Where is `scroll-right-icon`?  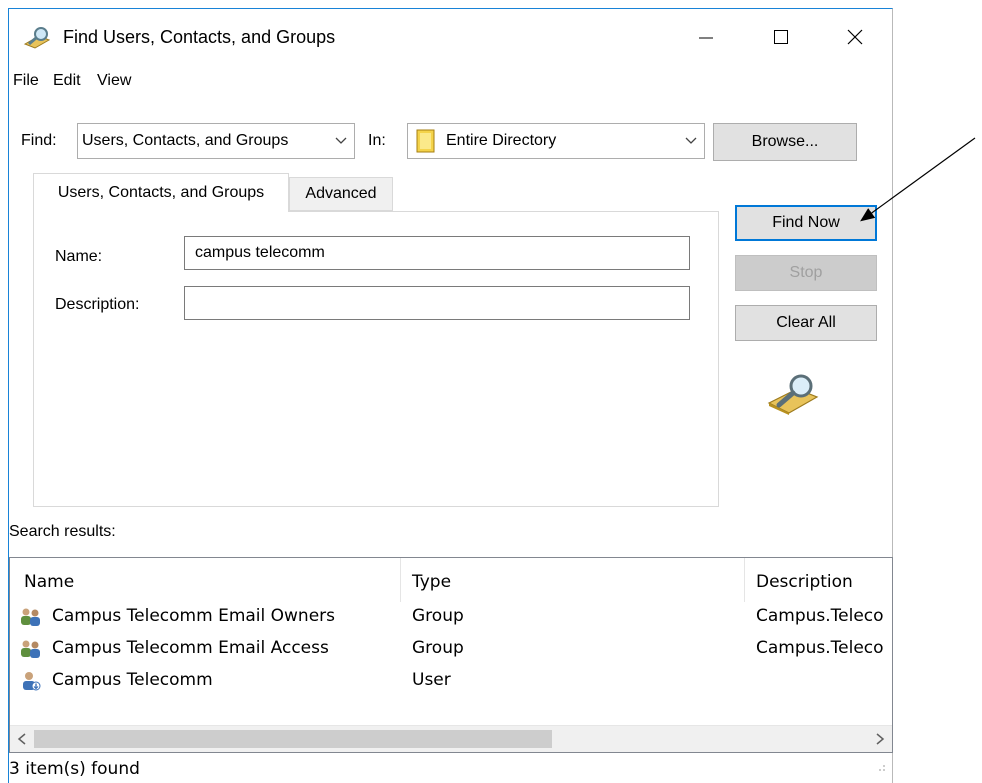 scroll-right-icon is located at coordinates (880, 741).